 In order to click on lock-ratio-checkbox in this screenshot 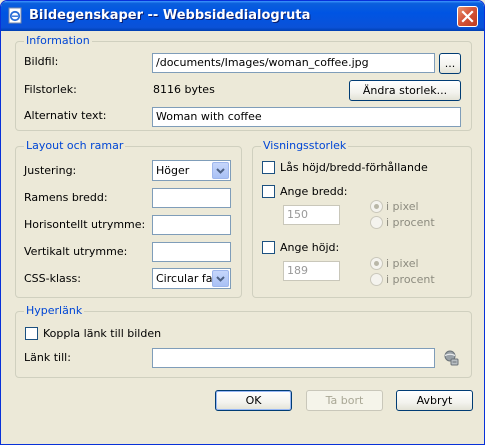, I will do `click(268, 167)`.